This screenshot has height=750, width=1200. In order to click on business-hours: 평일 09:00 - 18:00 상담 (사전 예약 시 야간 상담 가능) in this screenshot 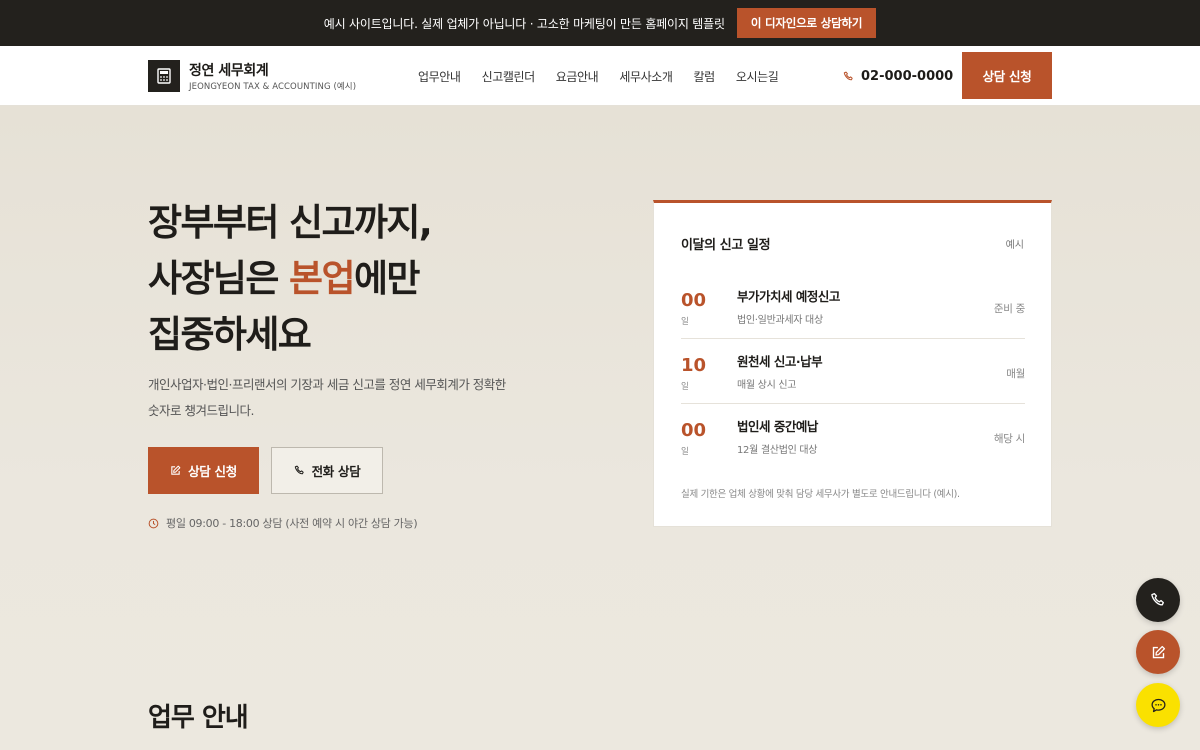, I will do `click(283, 523)`.